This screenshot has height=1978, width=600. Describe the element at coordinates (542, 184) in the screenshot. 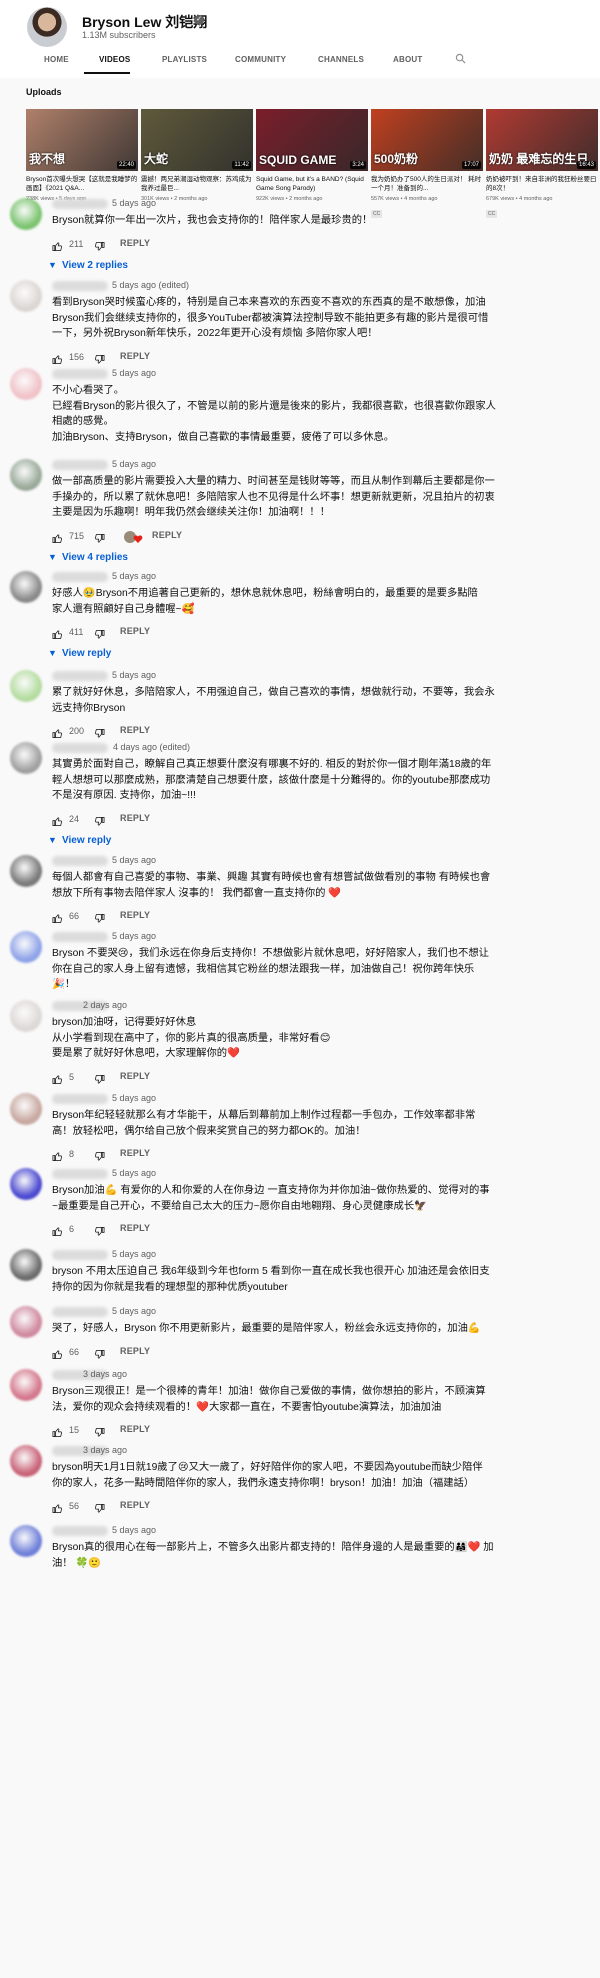

I see `video-title: 奶奶被吓到！来自非洲的我狂粉丝要曰的8次！` at that location.